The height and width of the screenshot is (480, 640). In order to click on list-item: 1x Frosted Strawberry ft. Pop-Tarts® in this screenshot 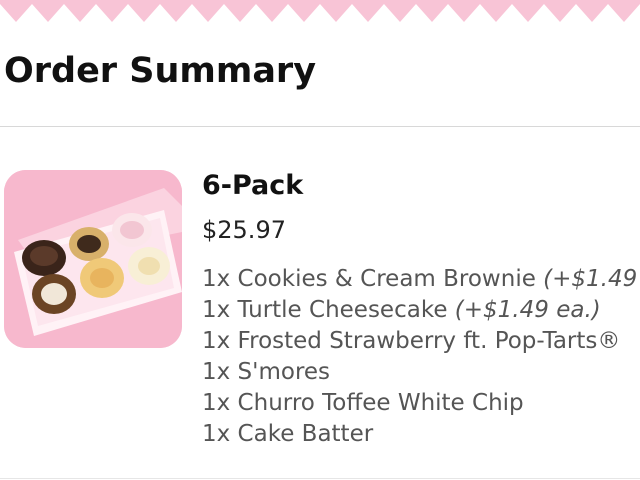, I will do `click(421, 341)`.